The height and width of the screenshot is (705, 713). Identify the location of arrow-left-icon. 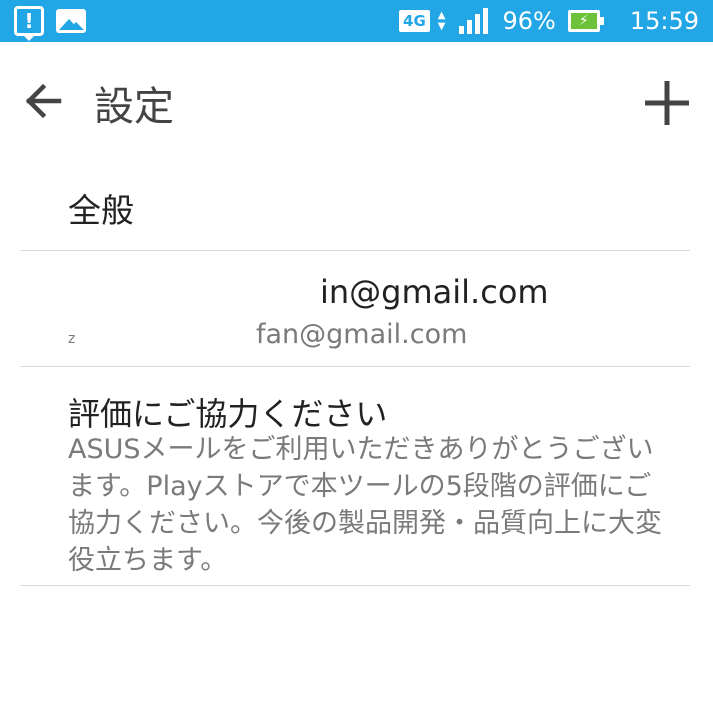
(43, 101).